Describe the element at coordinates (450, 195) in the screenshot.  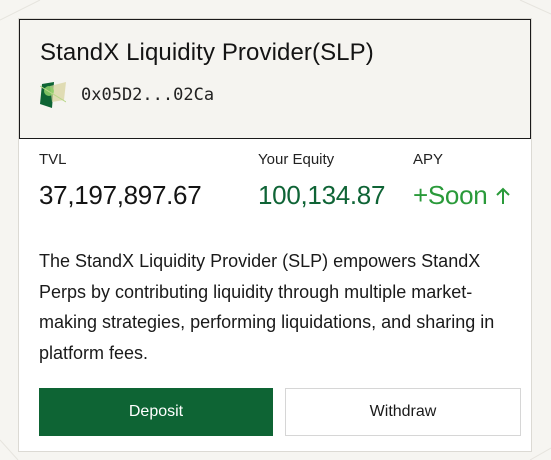
I see `apy-value: +Soon` at that location.